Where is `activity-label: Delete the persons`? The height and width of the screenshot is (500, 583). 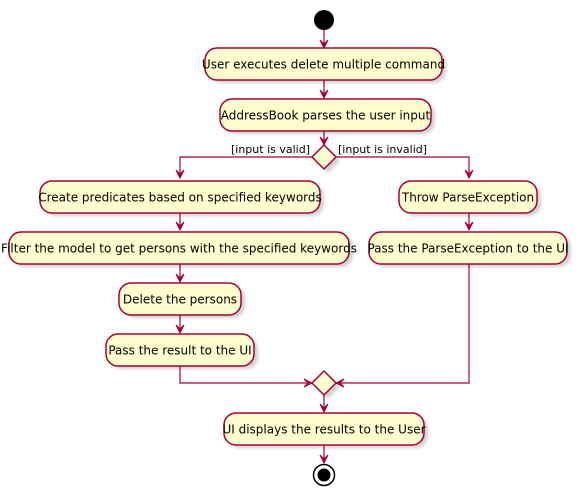 activity-label: Delete the persons is located at coordinates (180, 300).